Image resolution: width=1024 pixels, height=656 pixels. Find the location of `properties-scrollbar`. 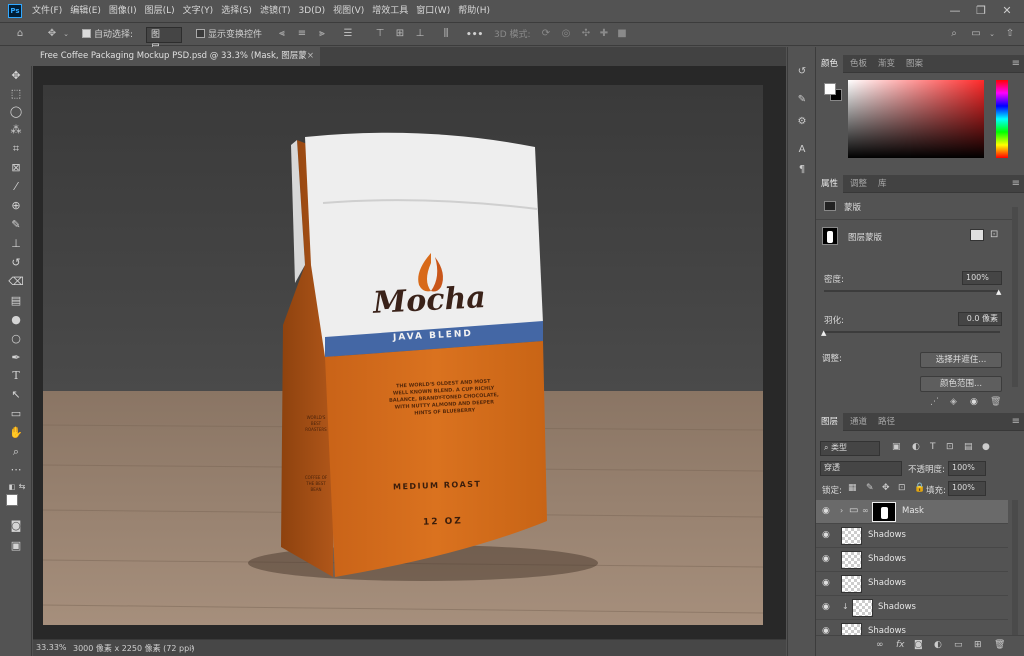

properties-scrollbar is located at coordinates (1015, 297).